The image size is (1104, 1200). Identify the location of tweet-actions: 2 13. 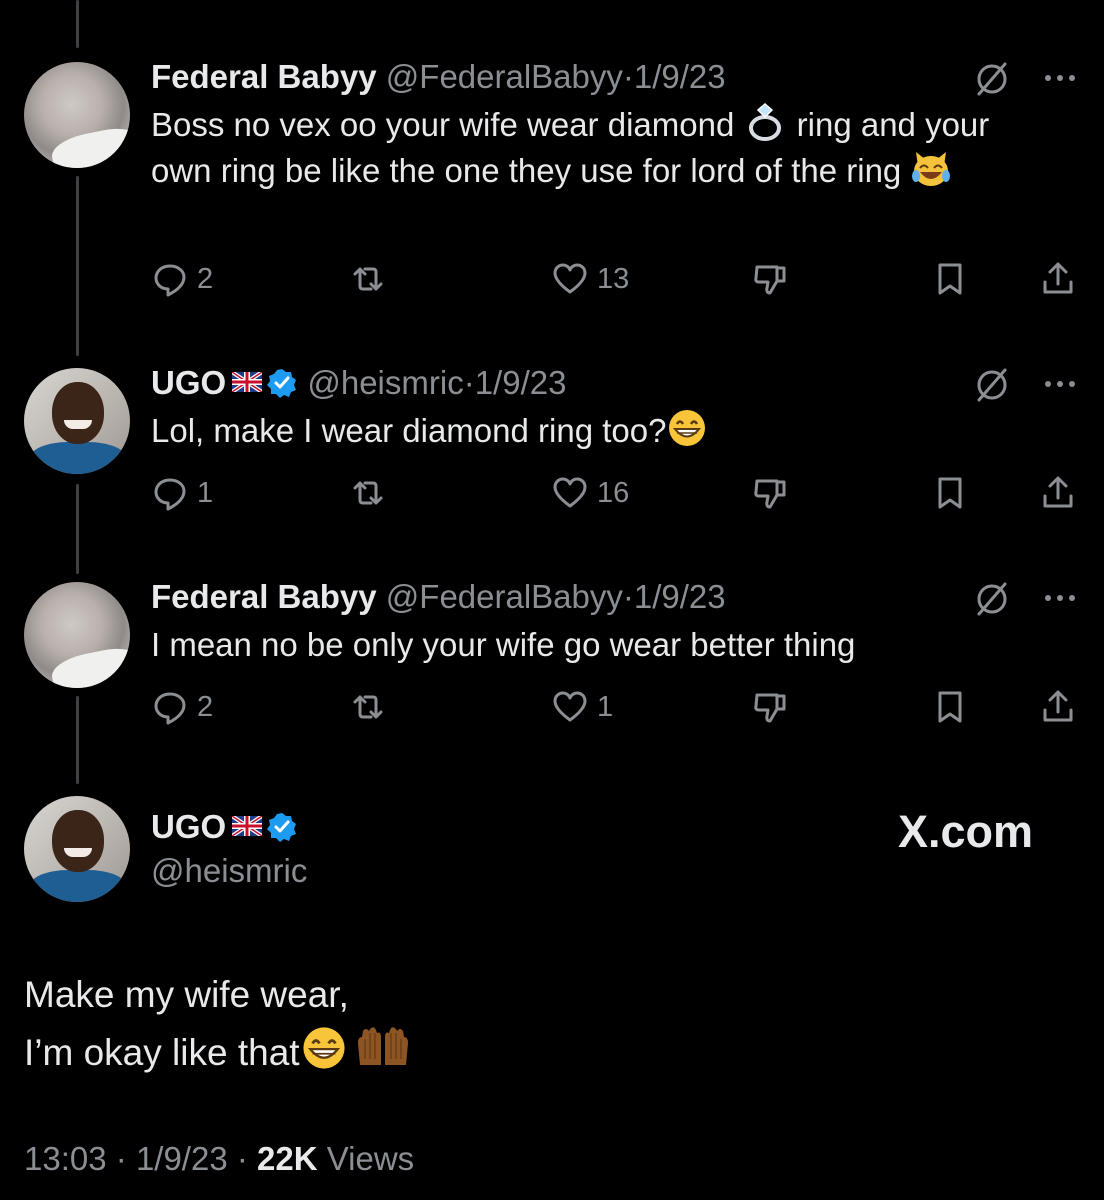
(618, 279).